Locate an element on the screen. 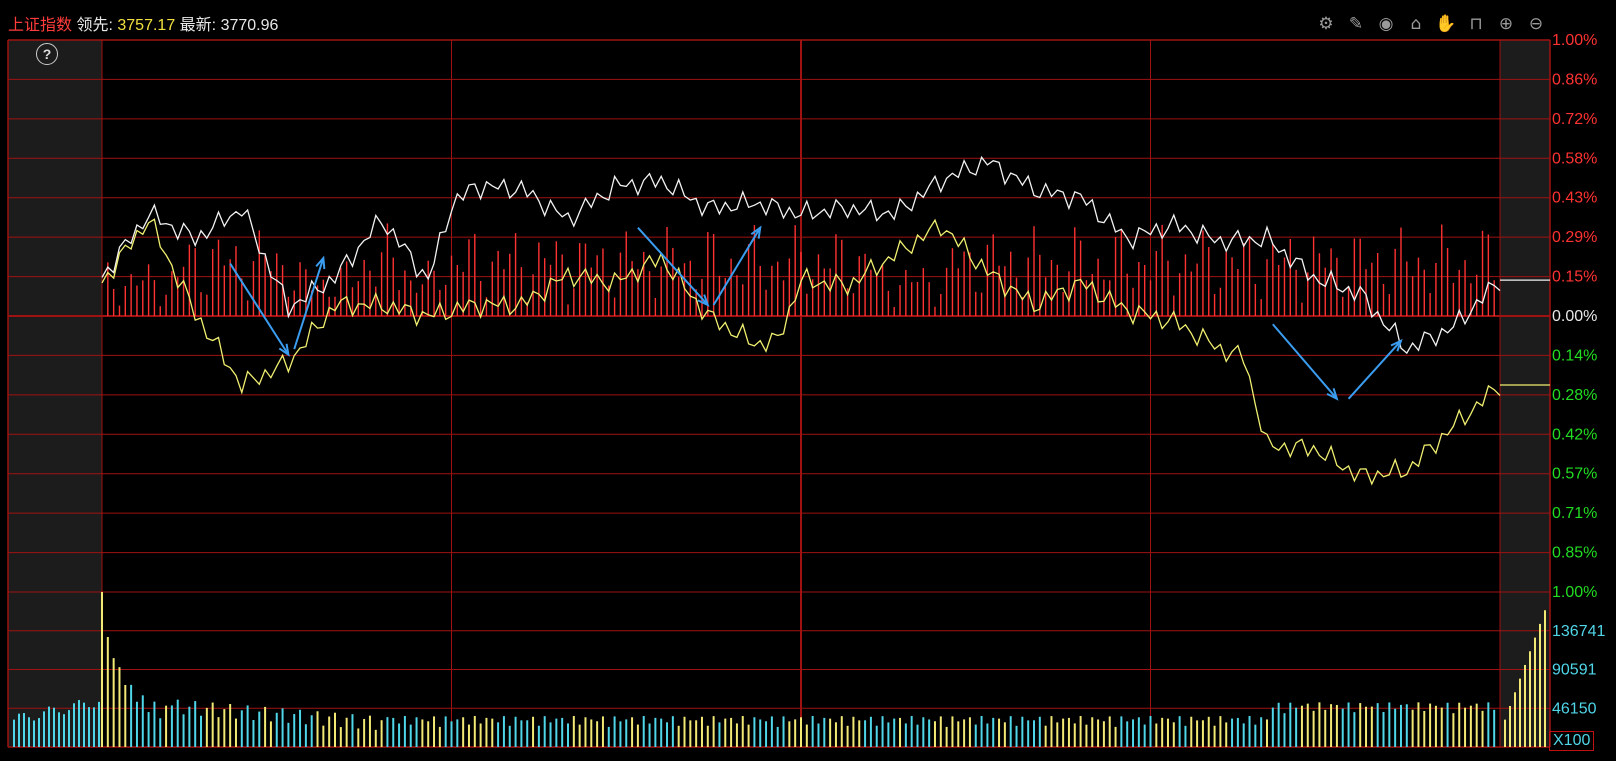 The height and width of the screenshot is (761, 1616). volume-axis-label: 46150 is located at coordinates (1574, 708).